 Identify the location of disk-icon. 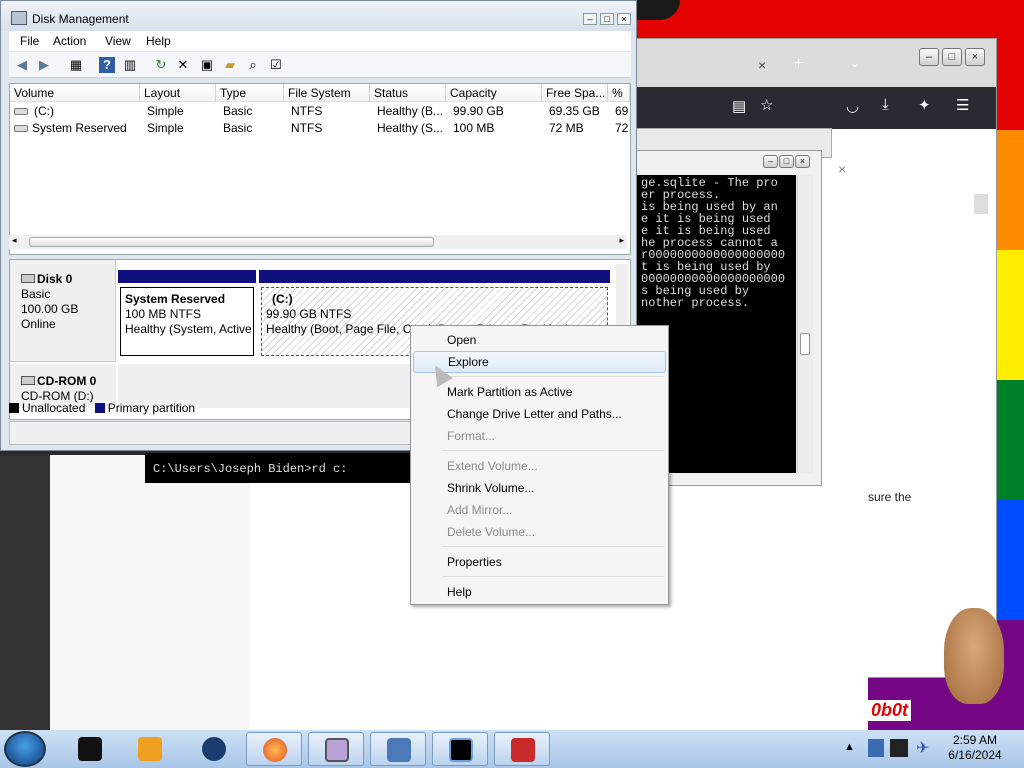
(28, 278).